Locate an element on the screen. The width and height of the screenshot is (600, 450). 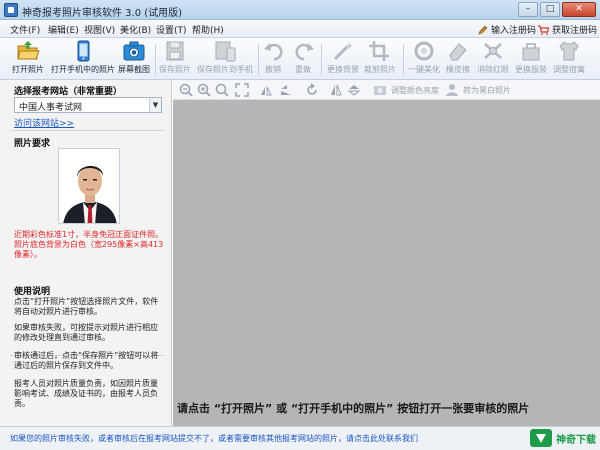
usage-paragraph: 报考人员对照片质量负责，如因照片质量影响考试、成绩及证书的，由报考人员负责。 is located at coordinates (86, 393).